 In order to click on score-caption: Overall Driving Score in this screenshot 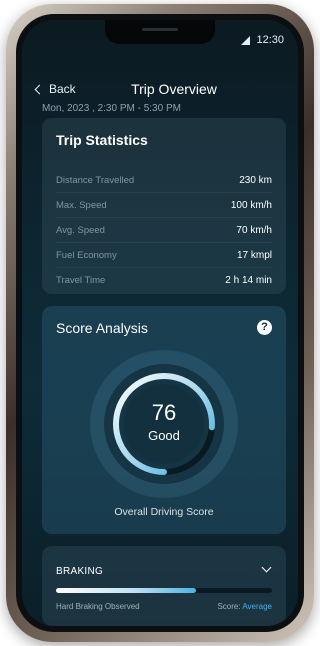, I will do `click(164, 512)`.